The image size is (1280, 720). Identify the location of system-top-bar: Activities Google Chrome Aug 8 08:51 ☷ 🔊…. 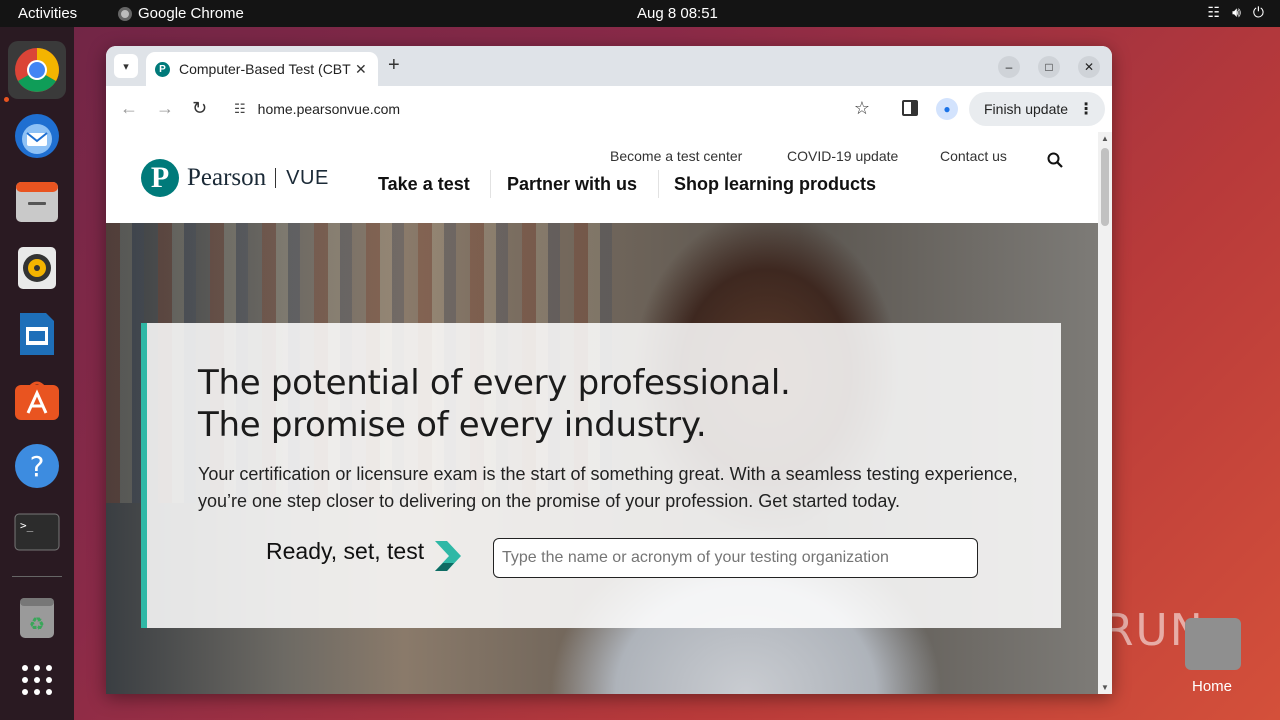
(640, 13).